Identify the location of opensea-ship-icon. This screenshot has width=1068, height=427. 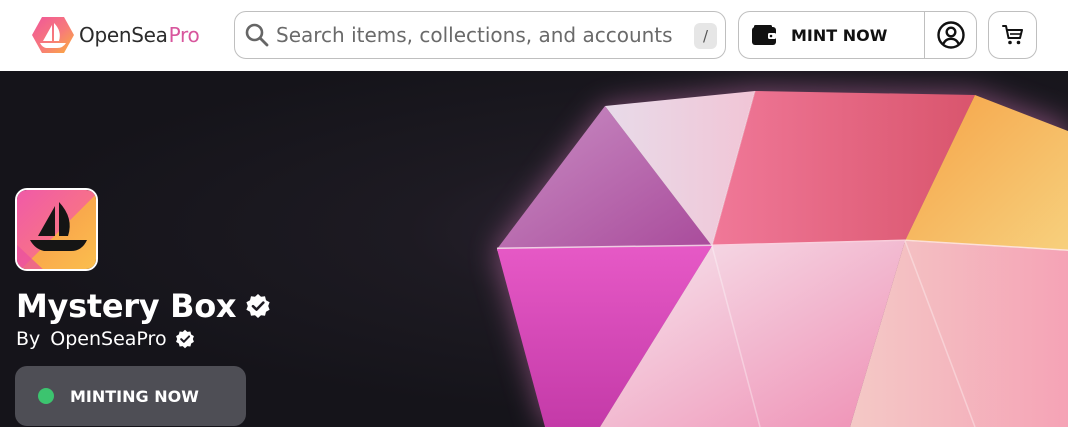
(56, 229).